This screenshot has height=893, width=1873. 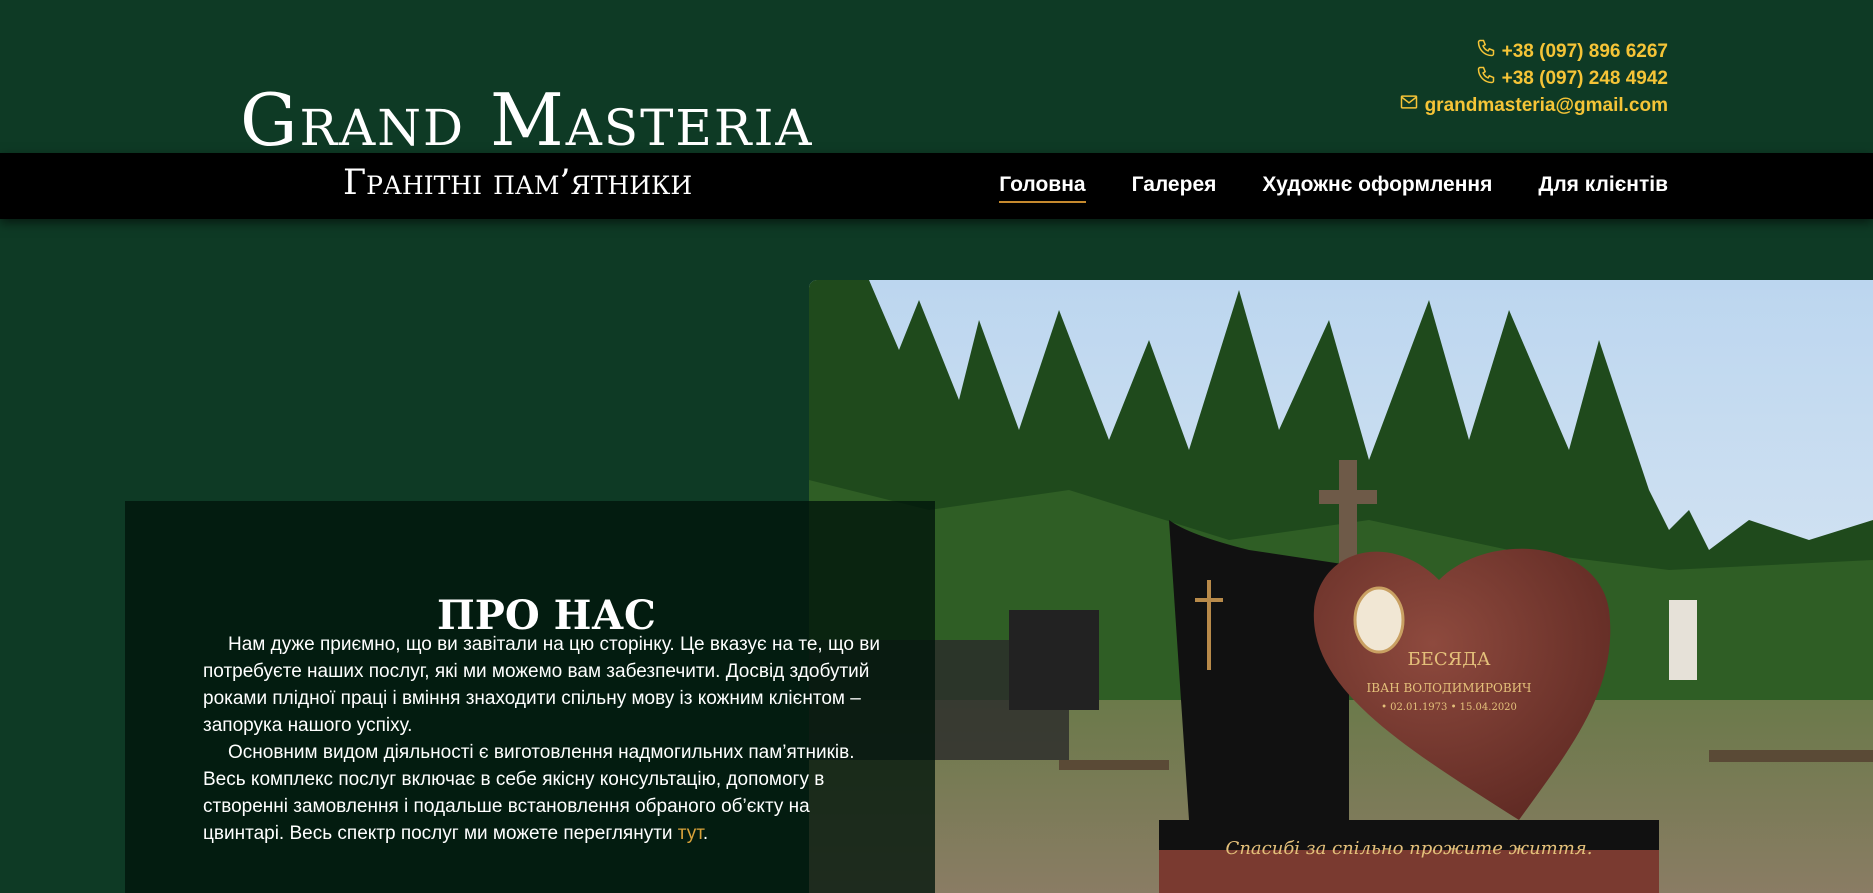 I want to click on site-subtitle: Гранітні пам’ятники, so click(x=518, y=183).